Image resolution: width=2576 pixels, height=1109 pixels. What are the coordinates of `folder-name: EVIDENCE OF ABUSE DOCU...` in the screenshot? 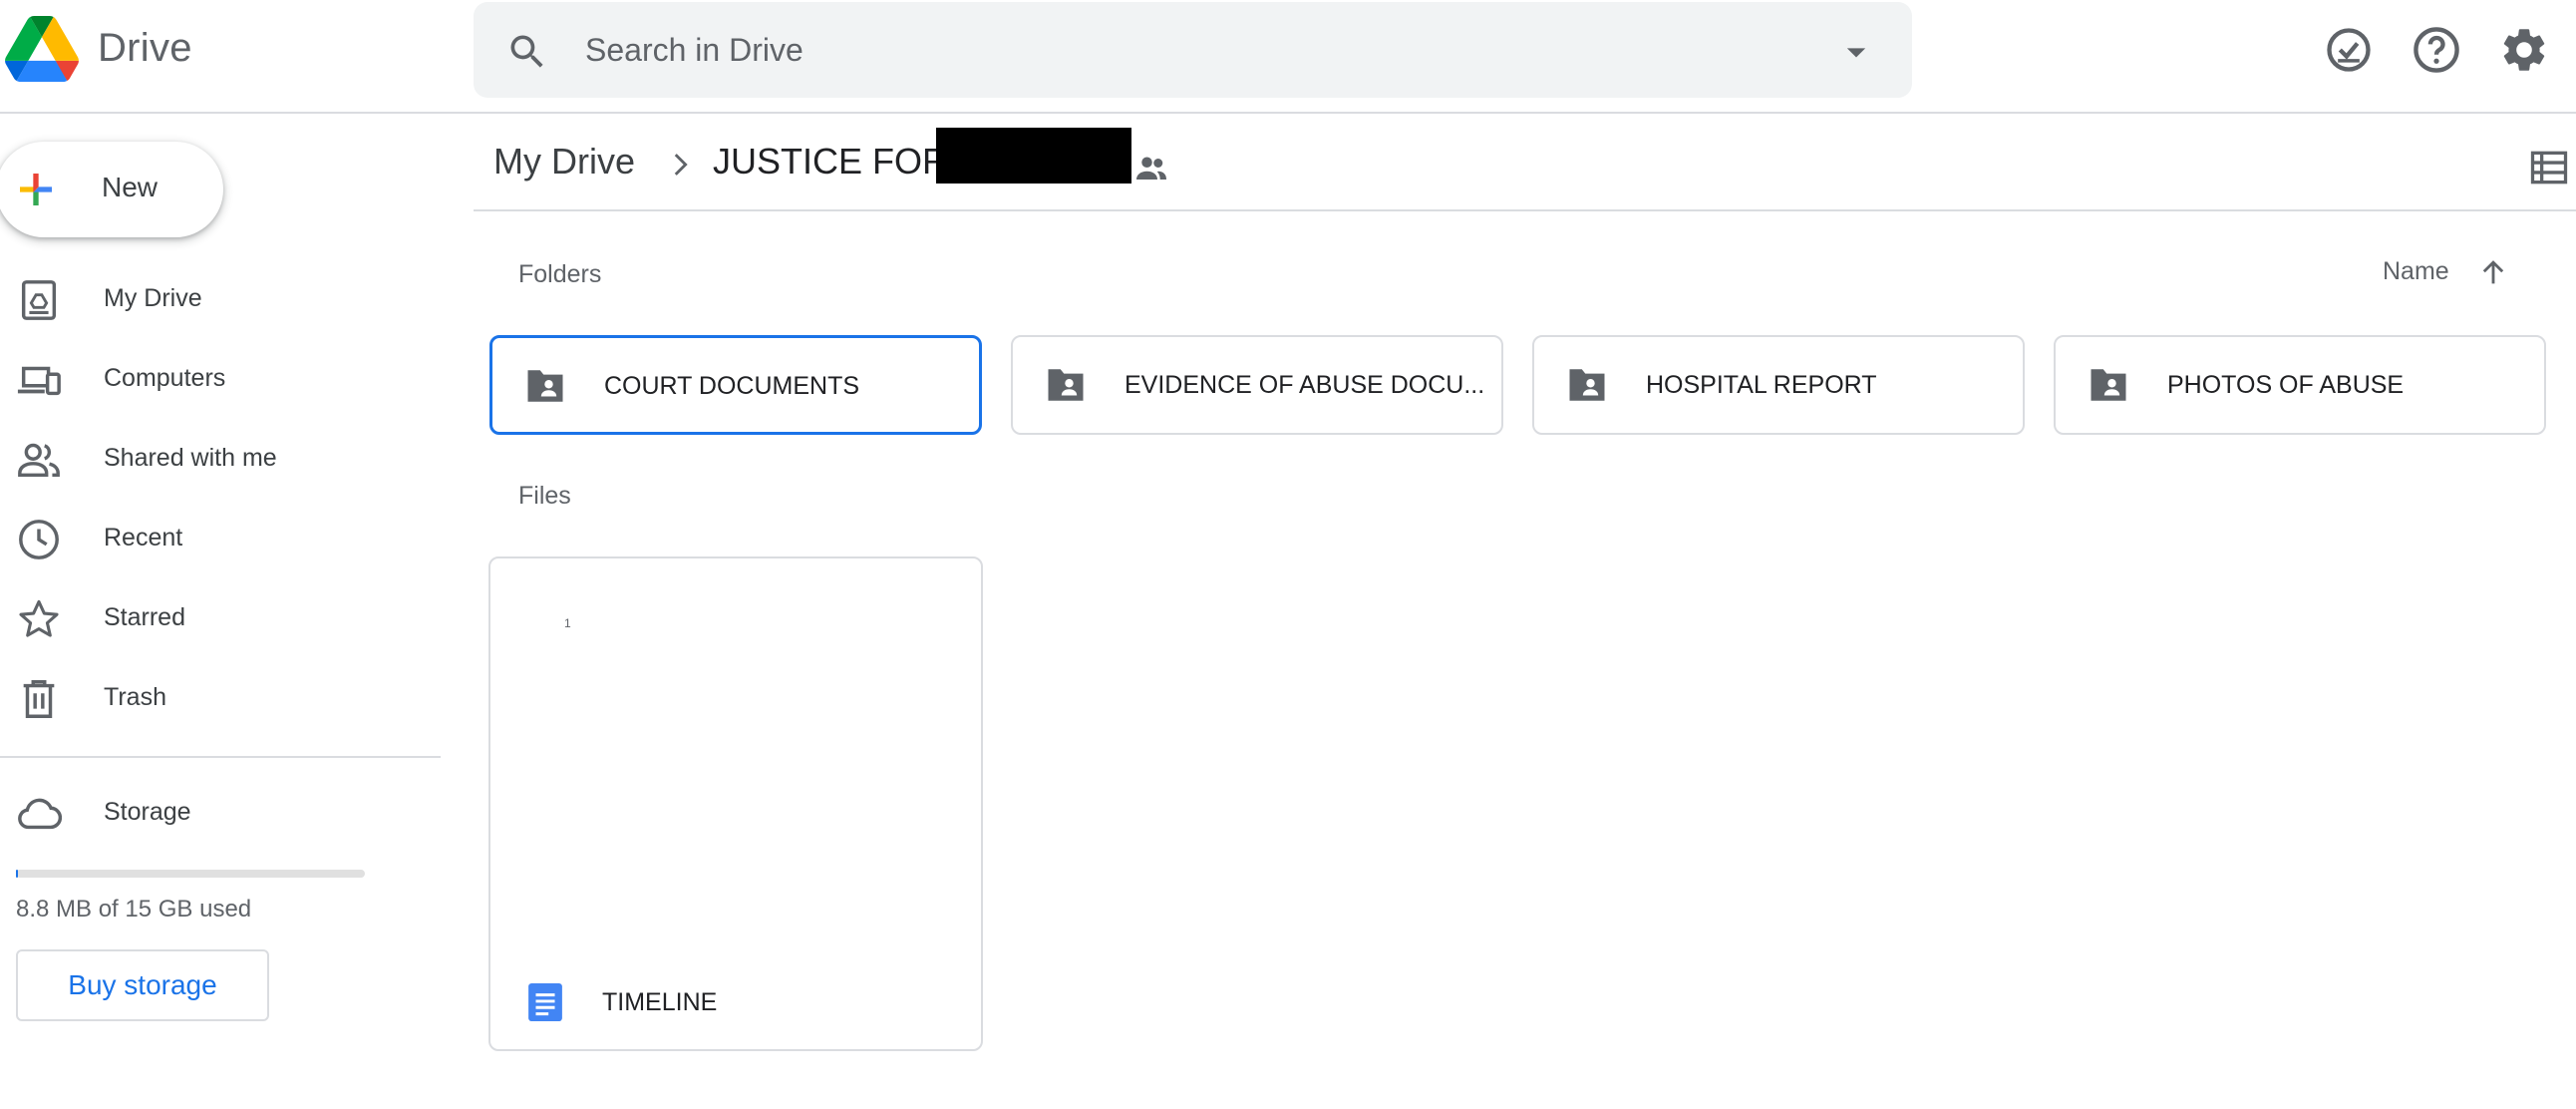 It's located at (1305, 385).